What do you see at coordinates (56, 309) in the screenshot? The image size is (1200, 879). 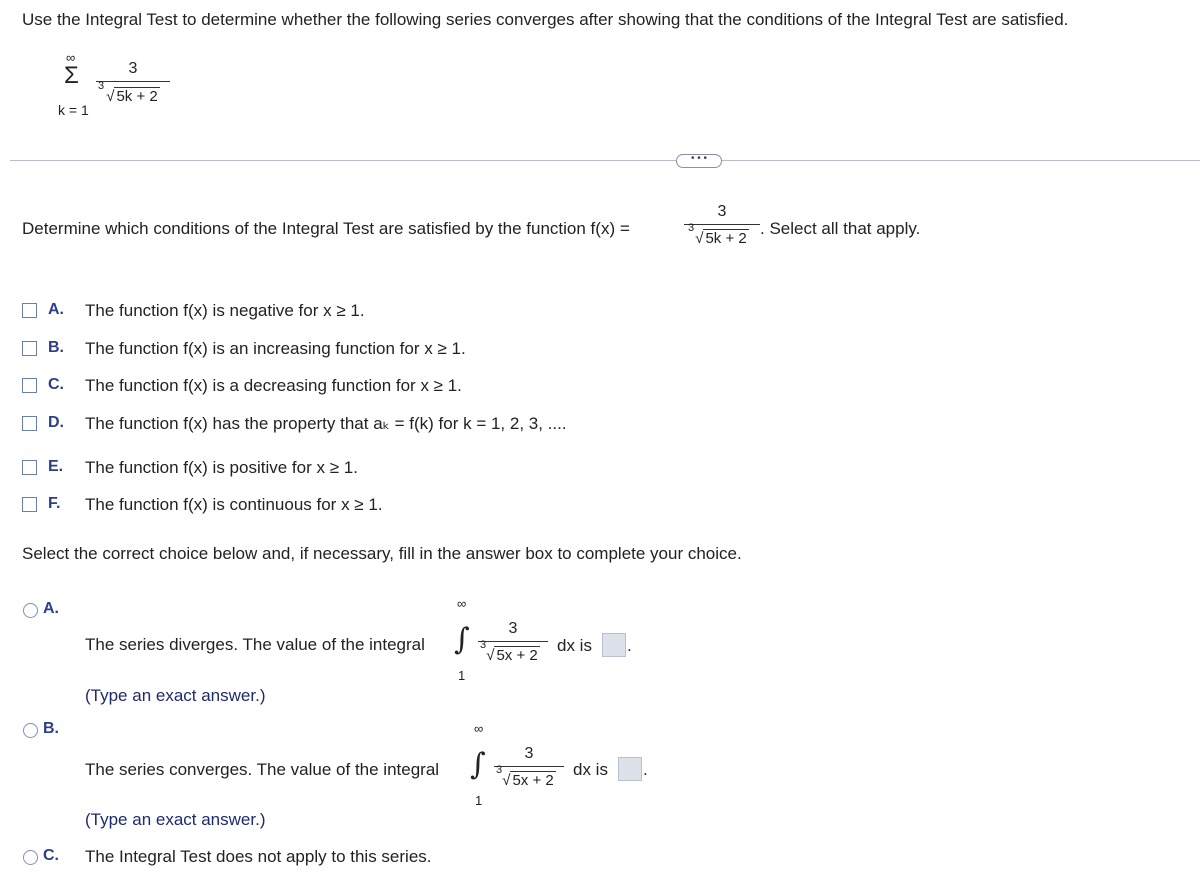 I see `option-letter: A.` at bounding box center [56, 309].